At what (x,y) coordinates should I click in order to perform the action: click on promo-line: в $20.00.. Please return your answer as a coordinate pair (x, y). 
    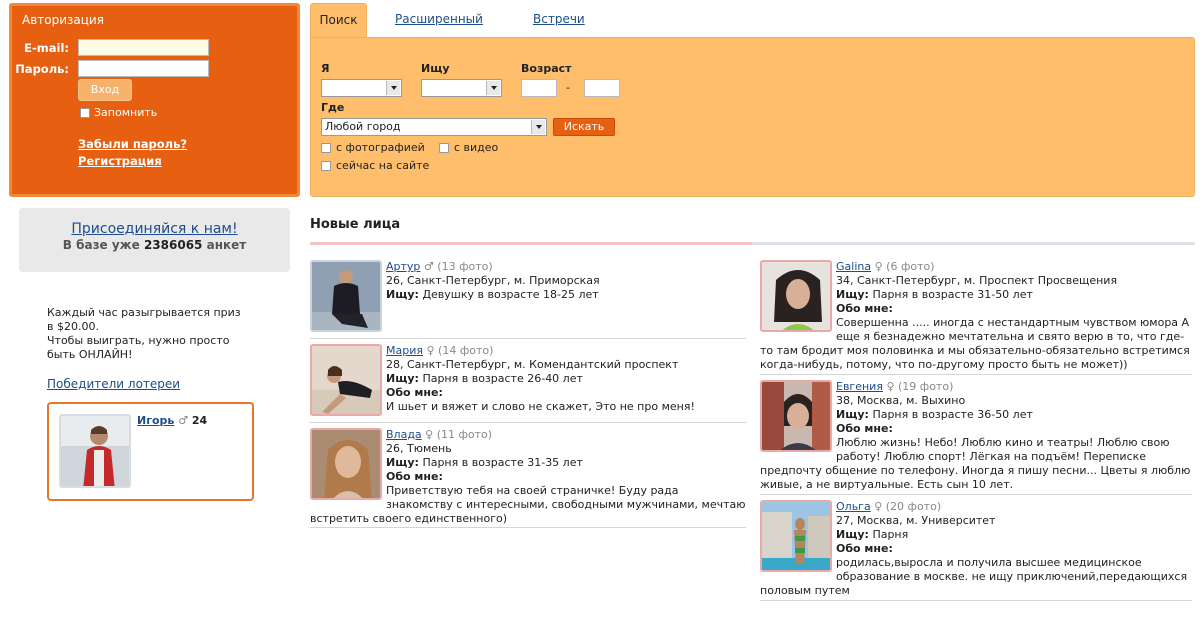
    Looking at the image, I should click on (73, 326).